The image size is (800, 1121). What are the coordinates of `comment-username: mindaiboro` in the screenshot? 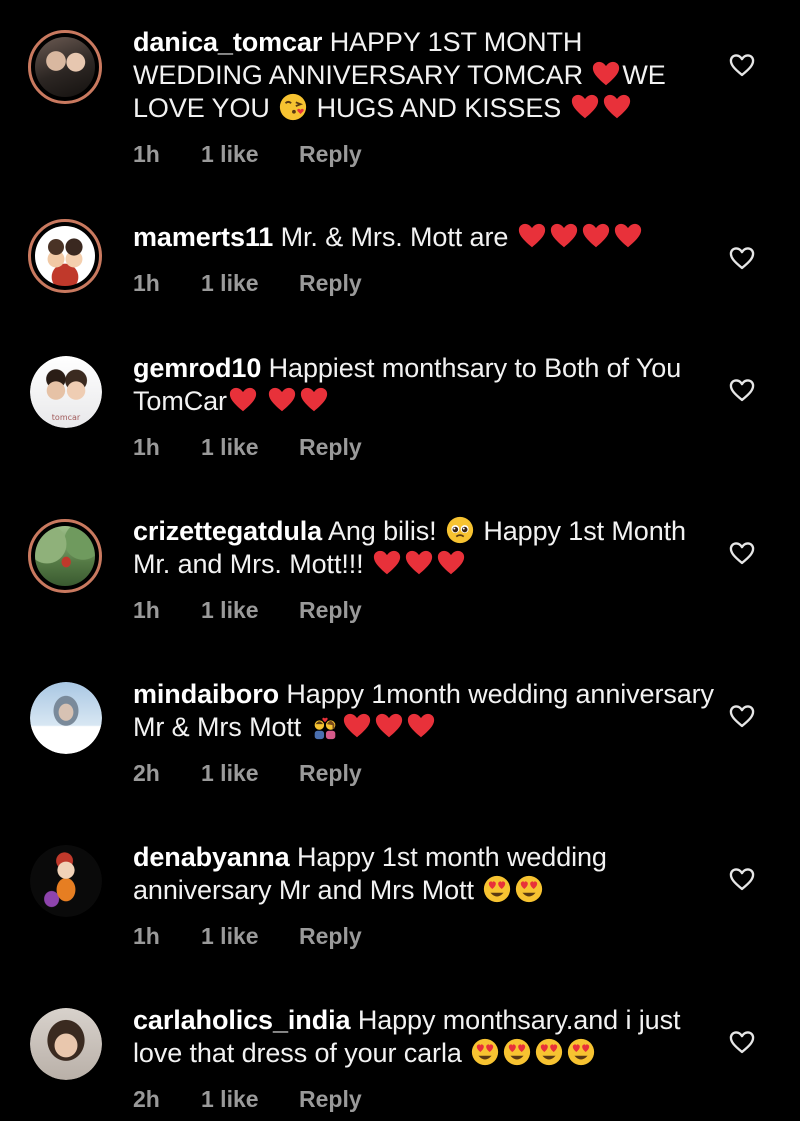 It's located at (206, 694).